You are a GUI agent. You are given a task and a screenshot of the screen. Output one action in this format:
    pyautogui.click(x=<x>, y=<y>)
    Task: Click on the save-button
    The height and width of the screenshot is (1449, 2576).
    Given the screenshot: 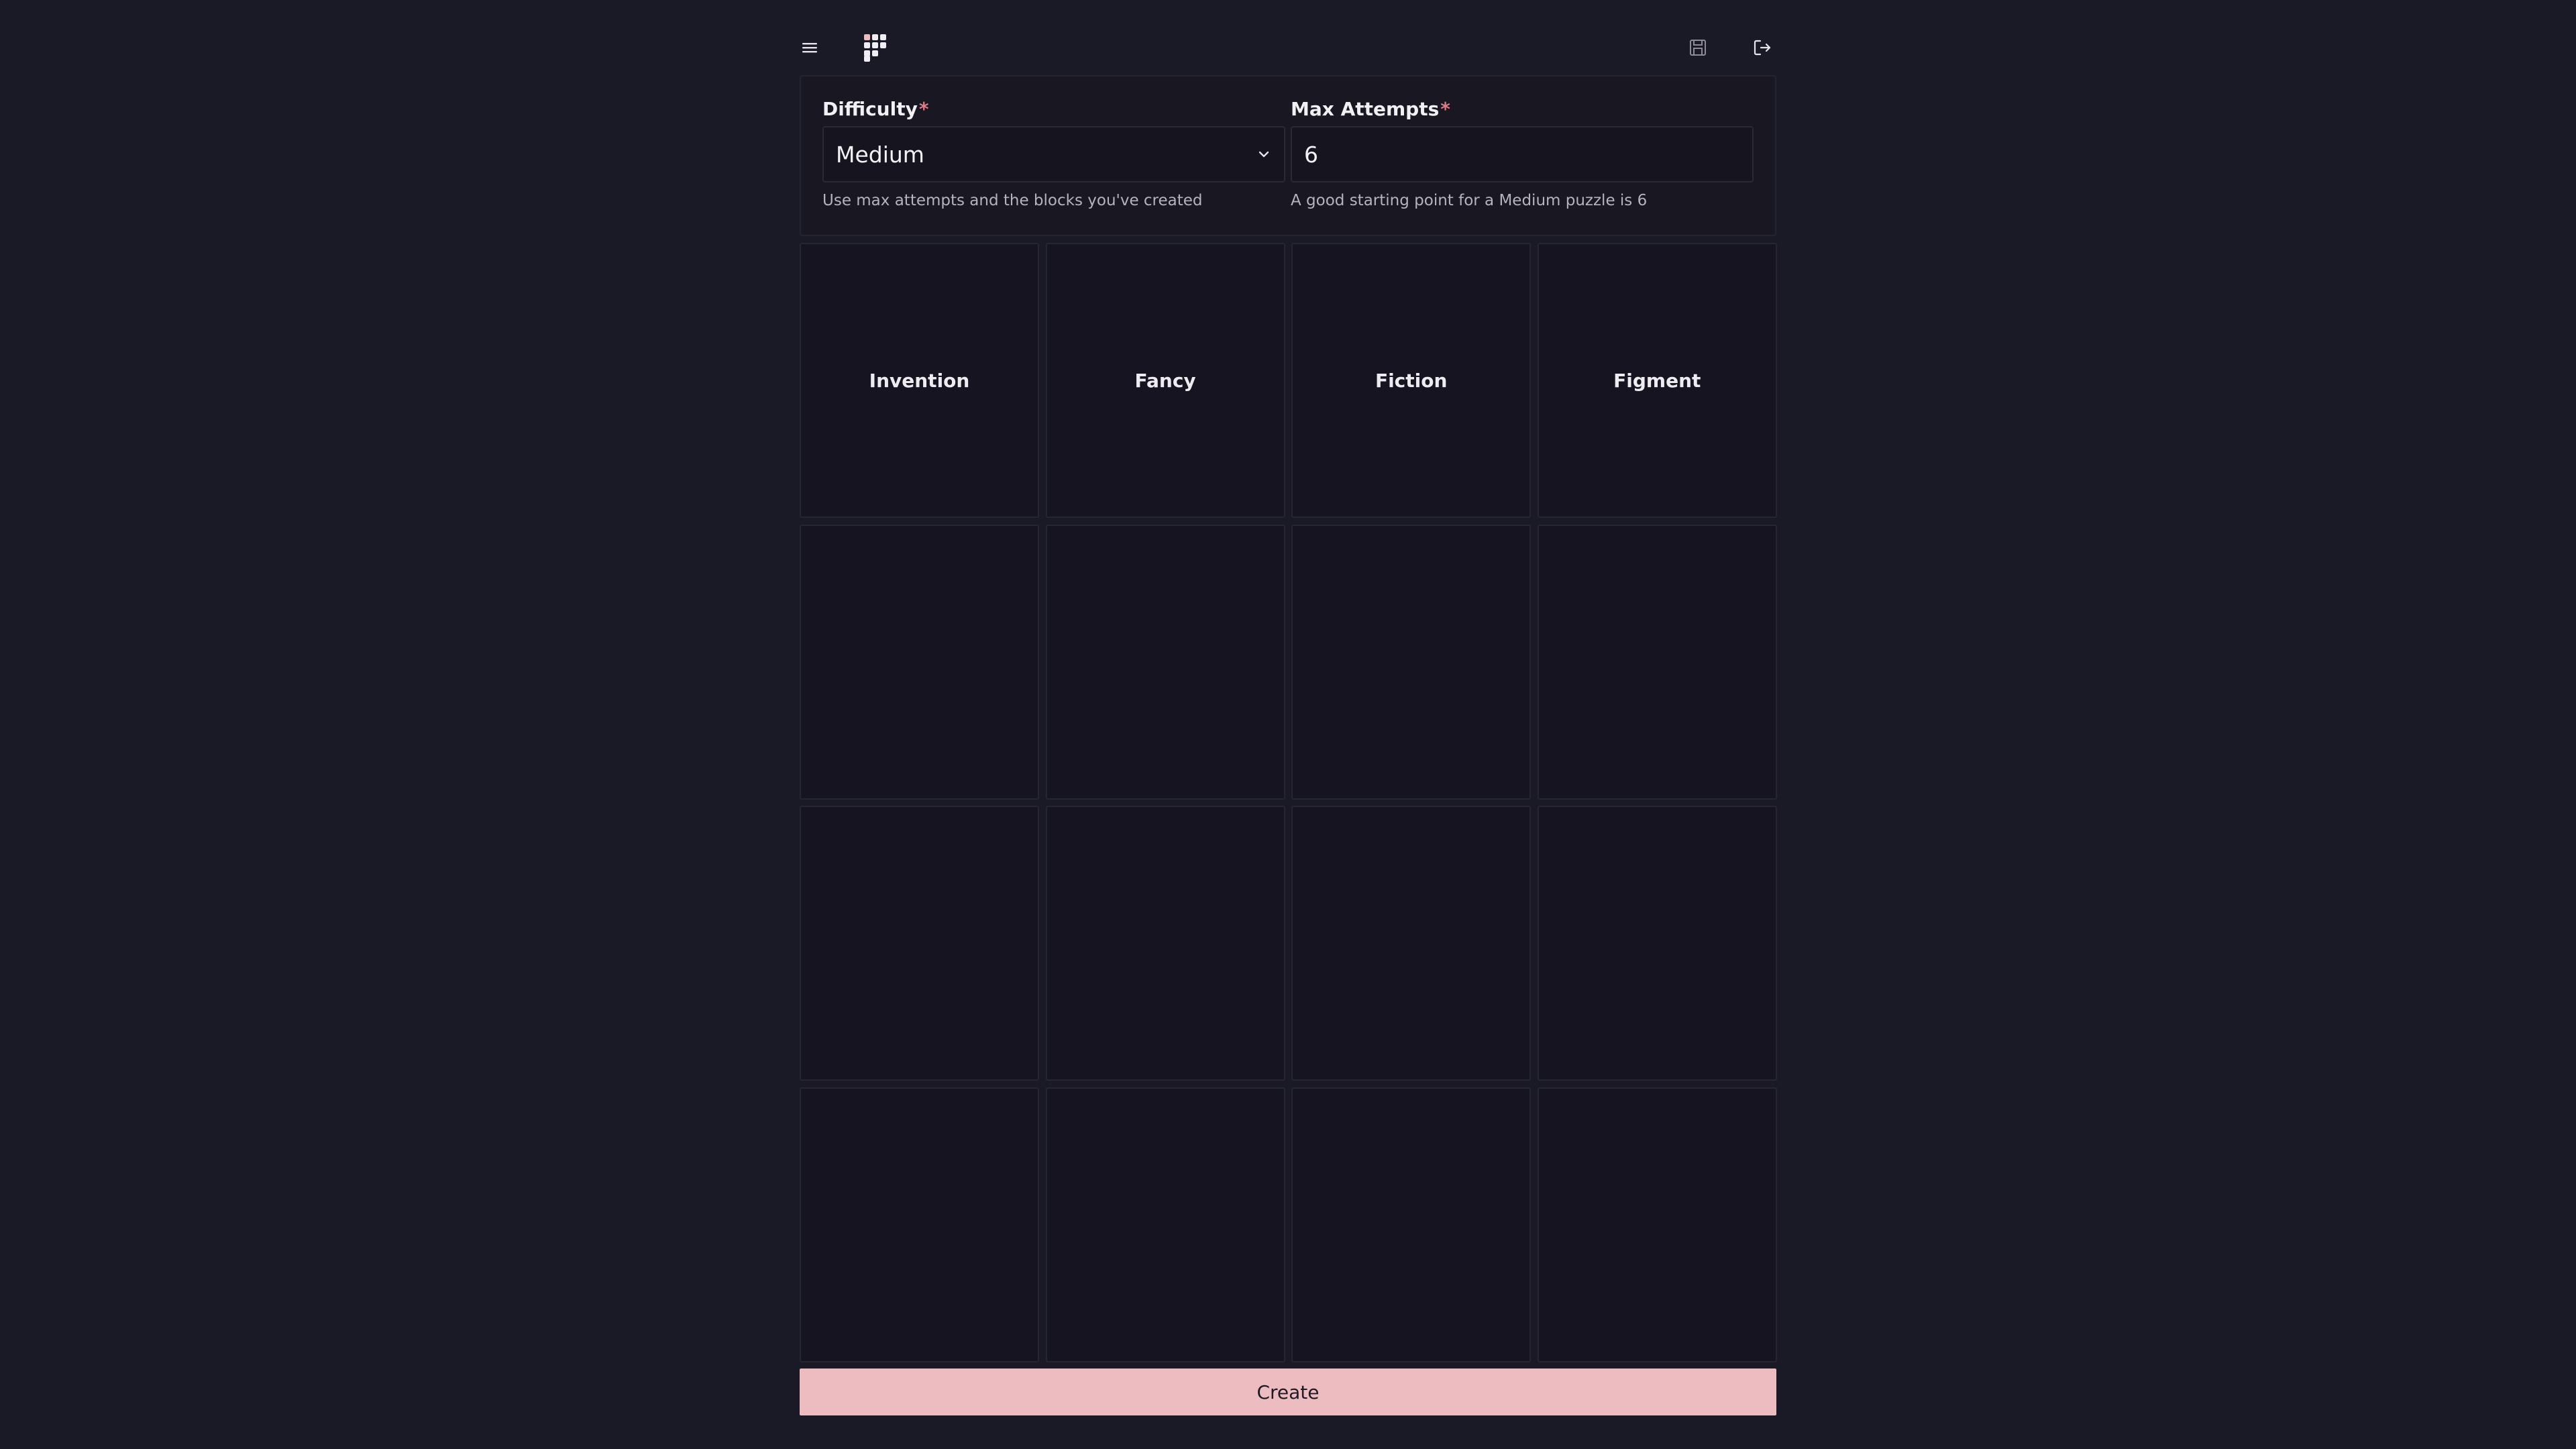 What is the action you would take?
    pyautogui.click(x=1698, y=47)
    